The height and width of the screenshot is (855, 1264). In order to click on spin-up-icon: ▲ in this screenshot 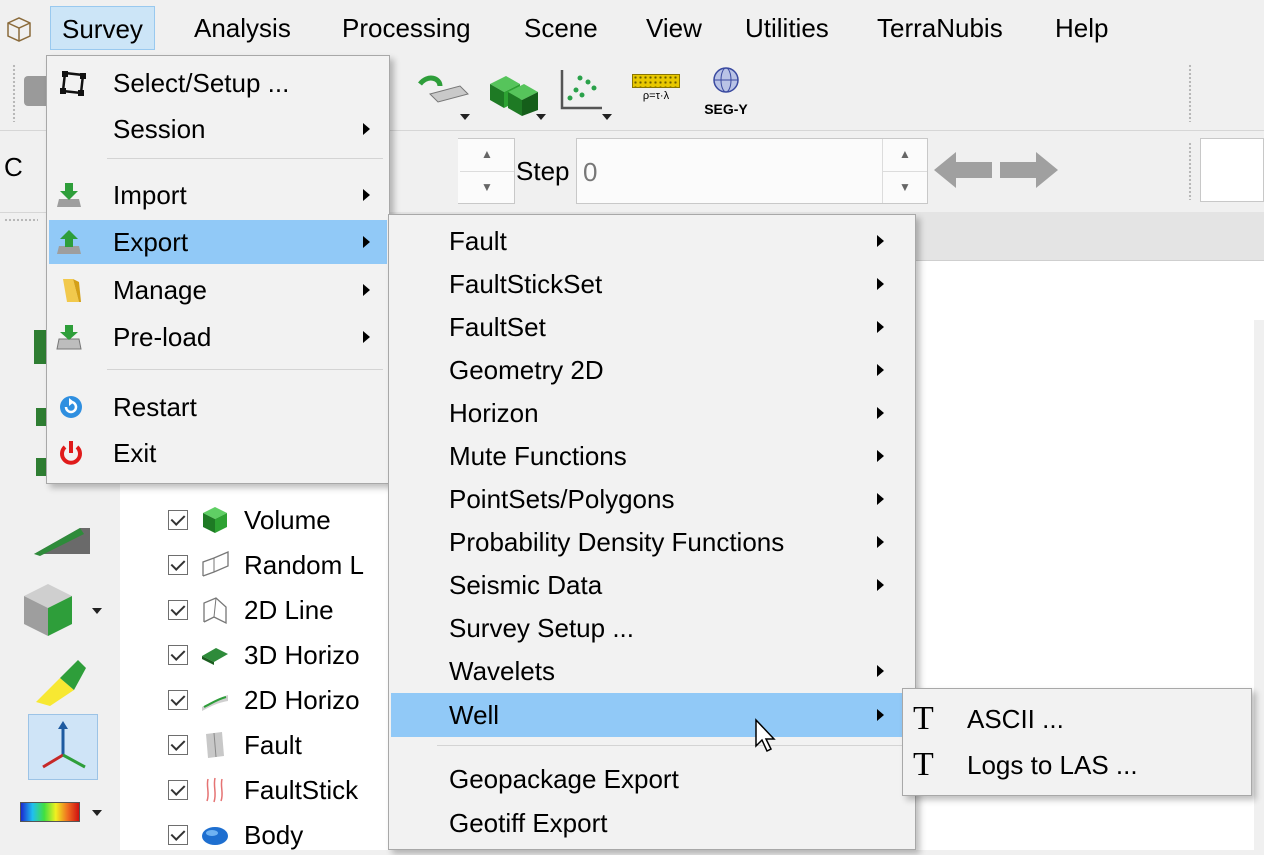, I will do `click(487, 155)`.